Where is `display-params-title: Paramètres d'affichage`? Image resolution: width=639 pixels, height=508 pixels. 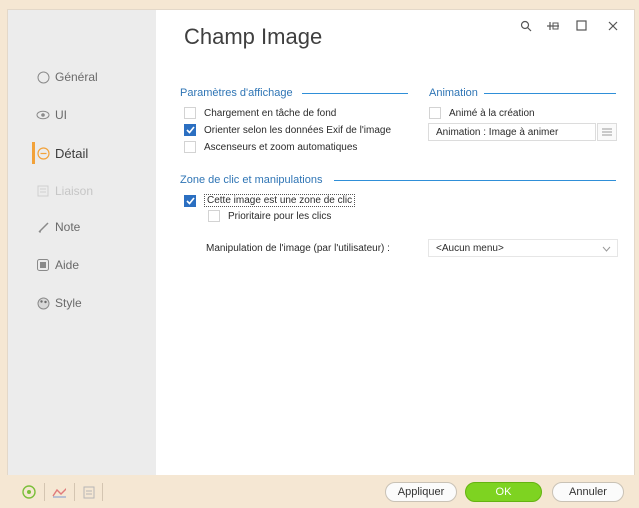
display-params-title: Paramètres d'affichage is located at coordinates (236, 93).